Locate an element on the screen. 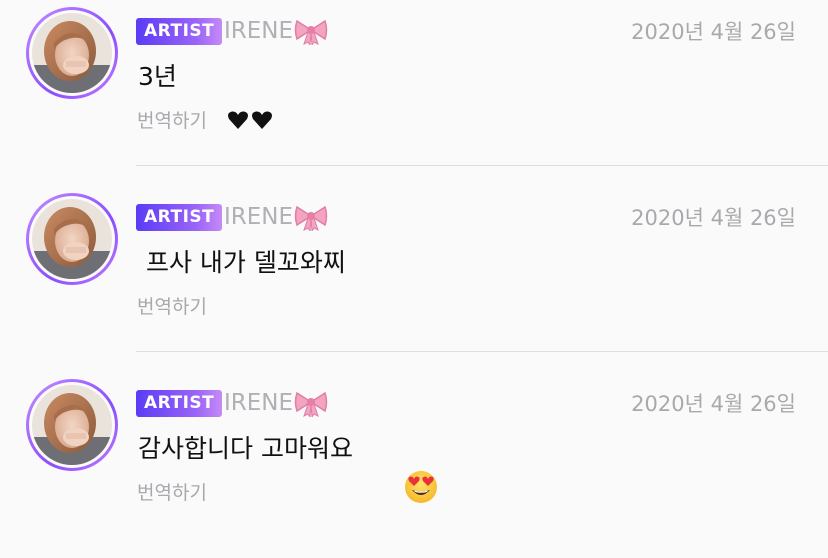 The height and width of the screenshot is (558, 828). comment-text: 감사합니다 고마워요 is located at coordinates (287, 466).